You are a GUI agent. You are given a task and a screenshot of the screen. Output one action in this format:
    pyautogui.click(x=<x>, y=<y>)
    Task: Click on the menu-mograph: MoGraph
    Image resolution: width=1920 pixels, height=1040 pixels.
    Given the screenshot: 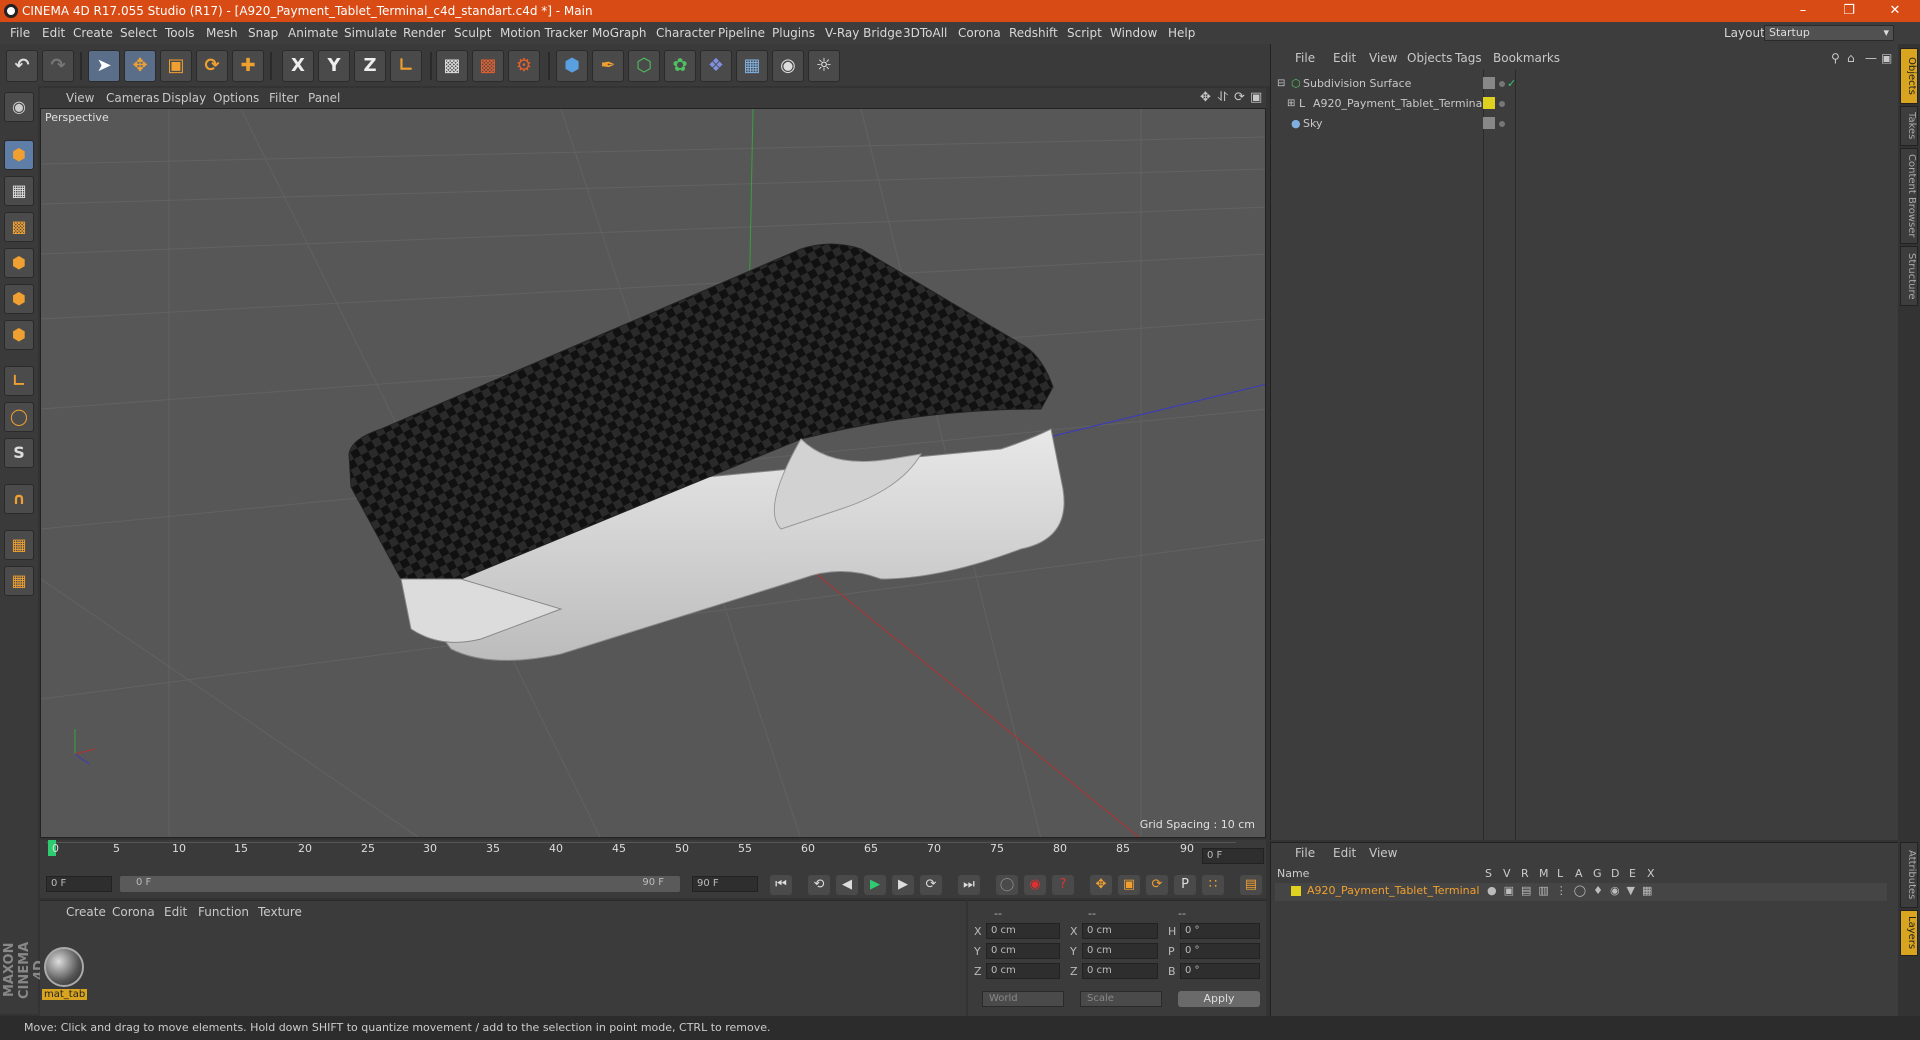 What is the action you would take?
    pyautogui.click(x=619, y=33)
    